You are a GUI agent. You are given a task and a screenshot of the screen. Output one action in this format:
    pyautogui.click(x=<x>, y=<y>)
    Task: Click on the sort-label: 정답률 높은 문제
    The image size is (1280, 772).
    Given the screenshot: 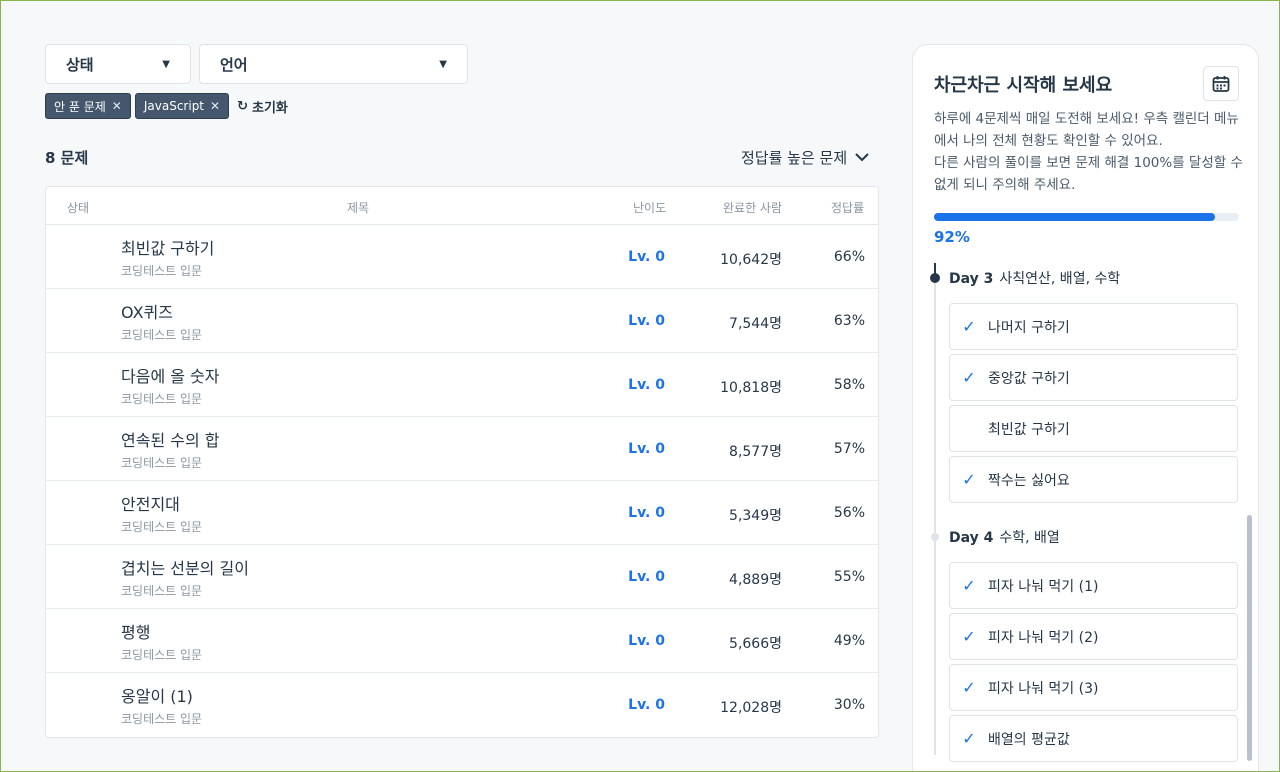 What is the action you would take?
    pyautogui.click(x=794, y=158)
    